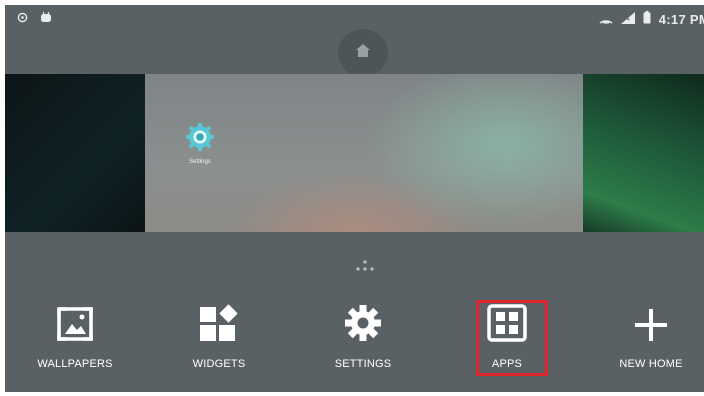 Image resolution: width=704 pixels, height=396 pixels. I want to click on sync-icon, so click(22, 18).